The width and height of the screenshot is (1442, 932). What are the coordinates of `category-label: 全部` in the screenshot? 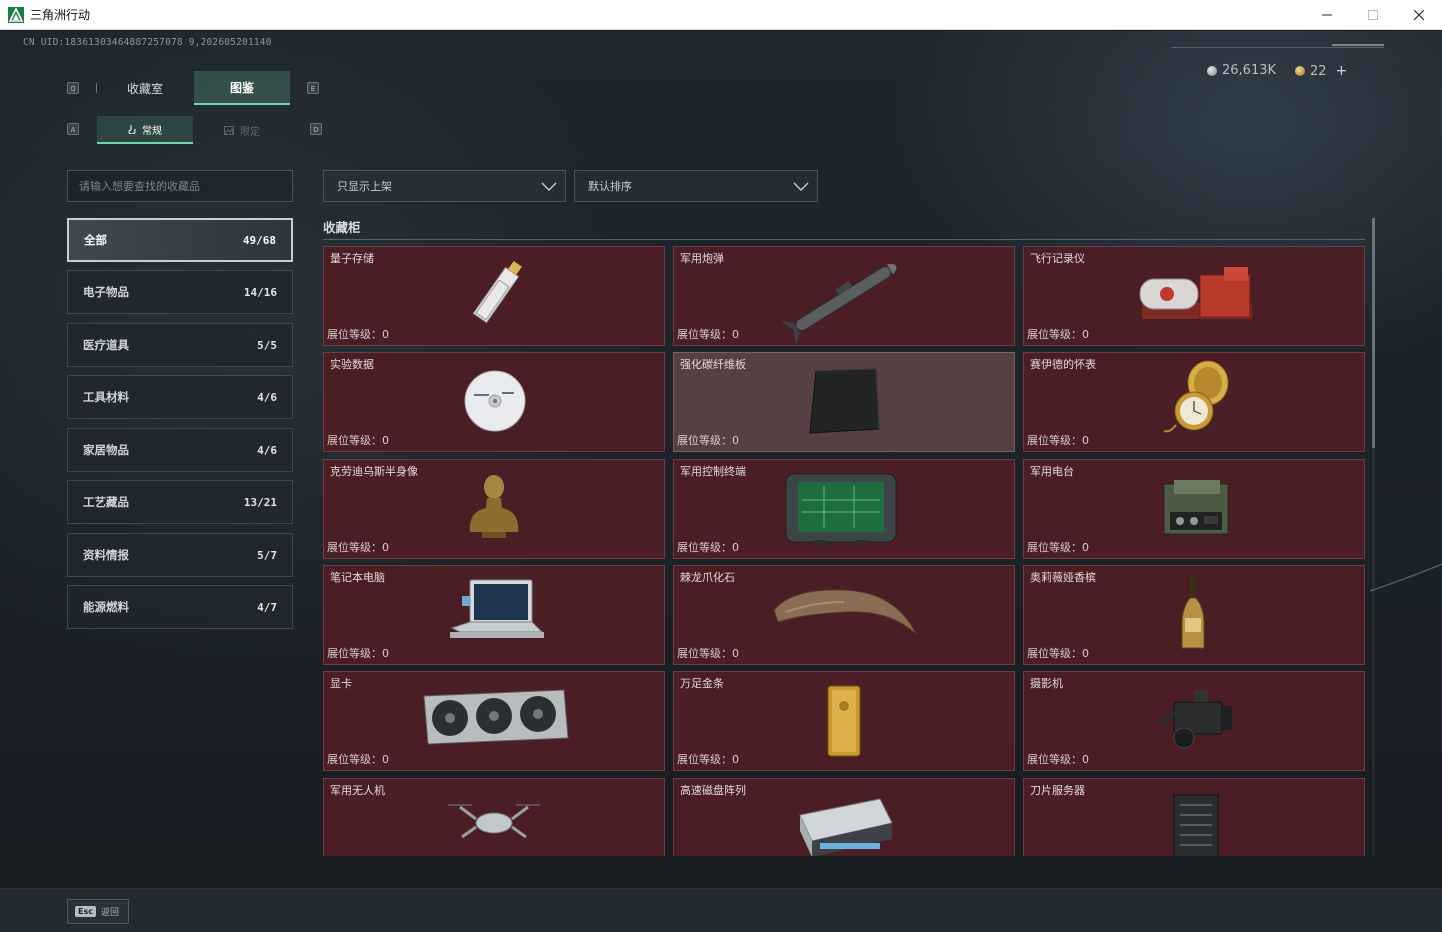 It's located at (95, 240).